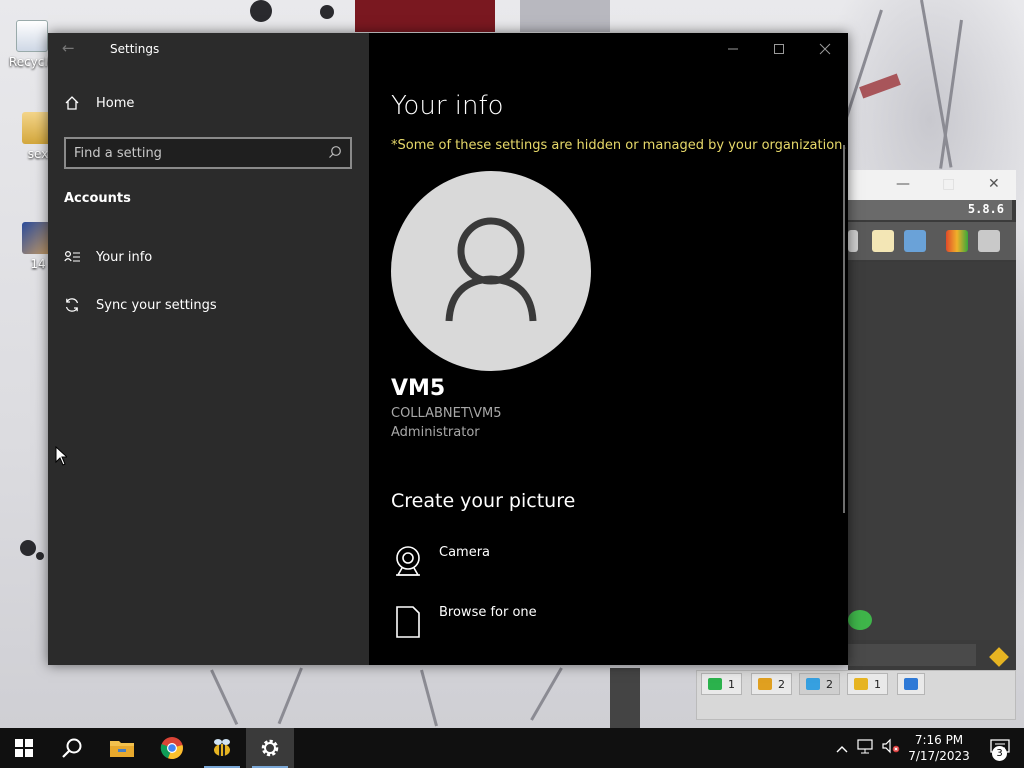 The image size is (1024, 768). What do you see at coordinates (861, 684) in the screenshot?
I see `group-icon` at bounding box center [861, 684].